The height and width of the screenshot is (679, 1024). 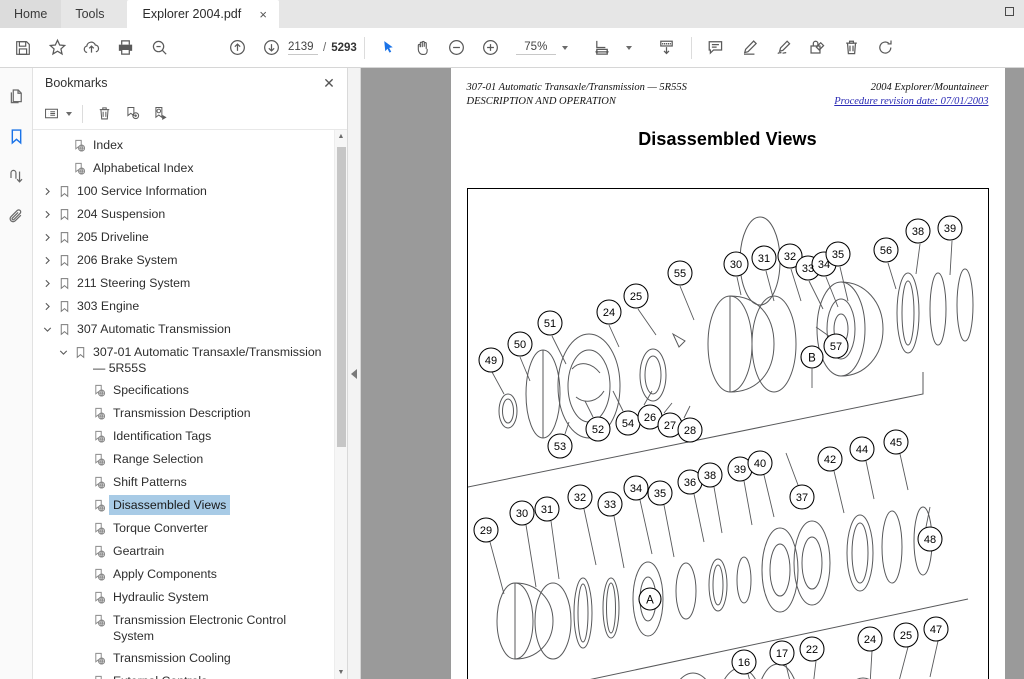 What do you see at coordinates (271, 48) in the screenshot?
I see `next-page-button` at bounding box center [271, 48].